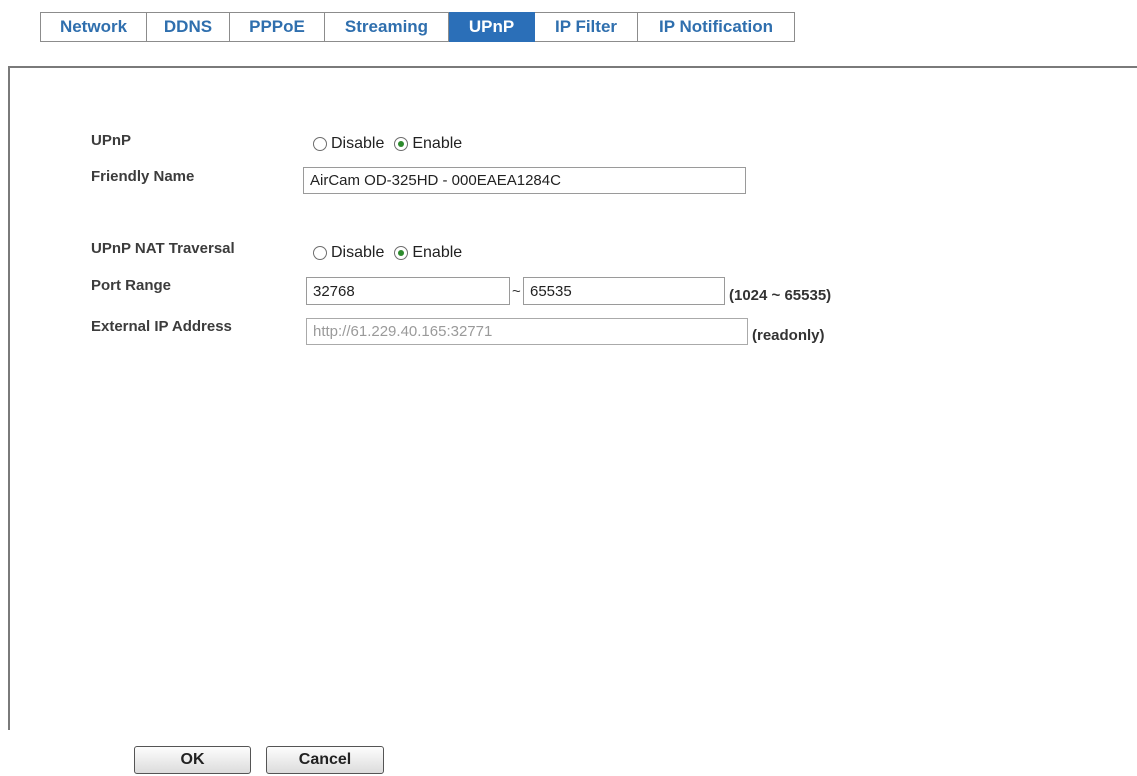 This screenshot has height=776, width=1137. I want to click on port-range-label: Port Range, so click(131, 285).